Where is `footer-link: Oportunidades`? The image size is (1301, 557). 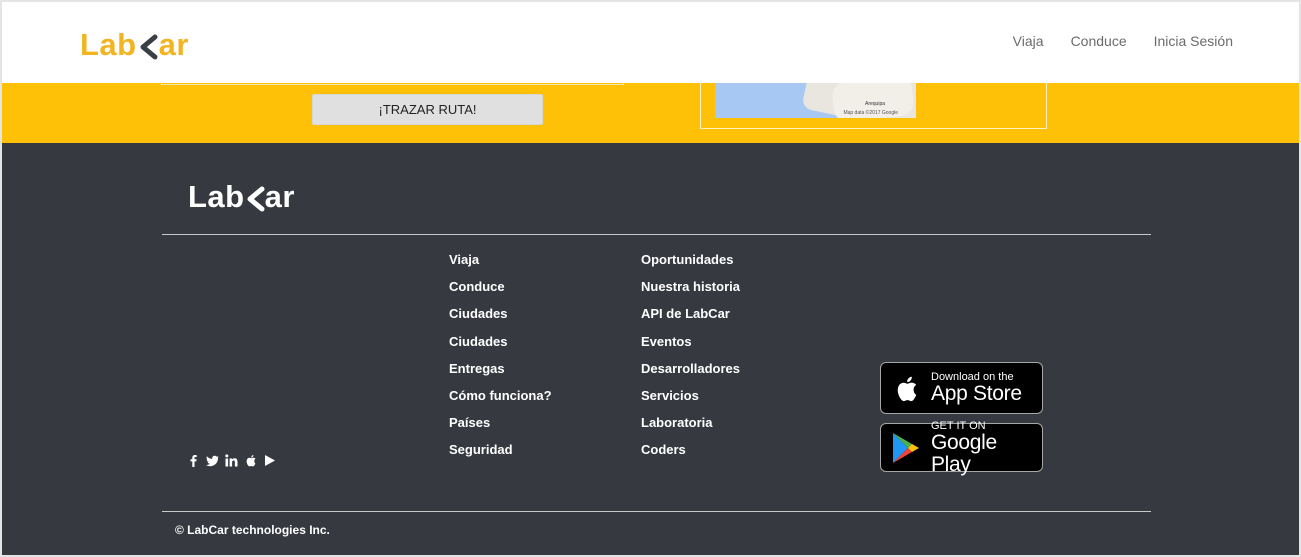 footer-link: Oportunidades is located at coordinates (690, 264).